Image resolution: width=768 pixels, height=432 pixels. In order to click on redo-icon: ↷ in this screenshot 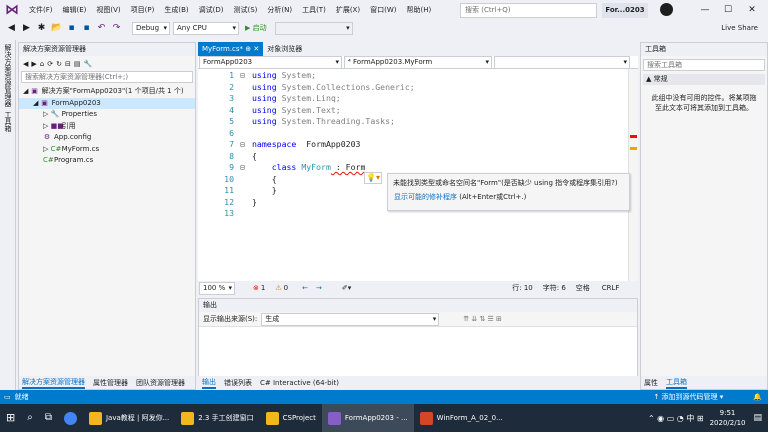, I will do `click(116, 28)`.